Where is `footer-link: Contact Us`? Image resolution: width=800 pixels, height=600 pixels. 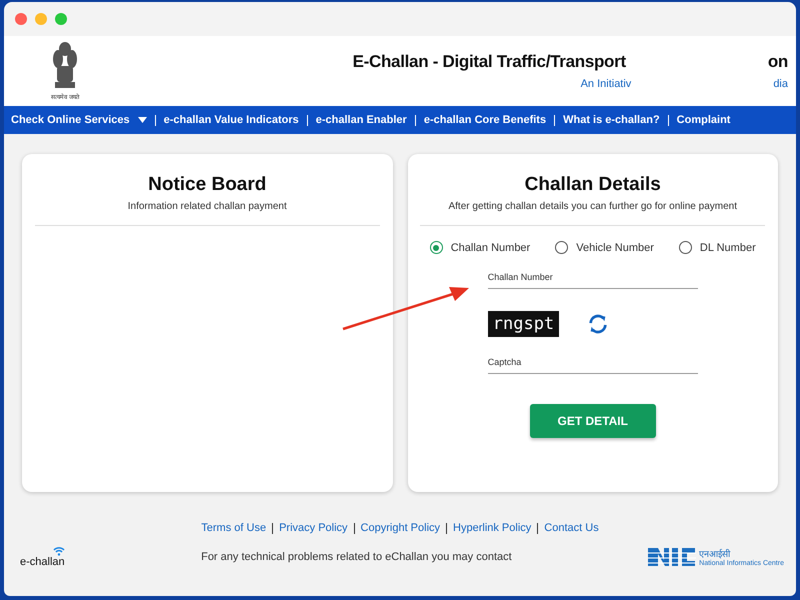
footer-link: Contact Us is located at coordinates (571, 528).